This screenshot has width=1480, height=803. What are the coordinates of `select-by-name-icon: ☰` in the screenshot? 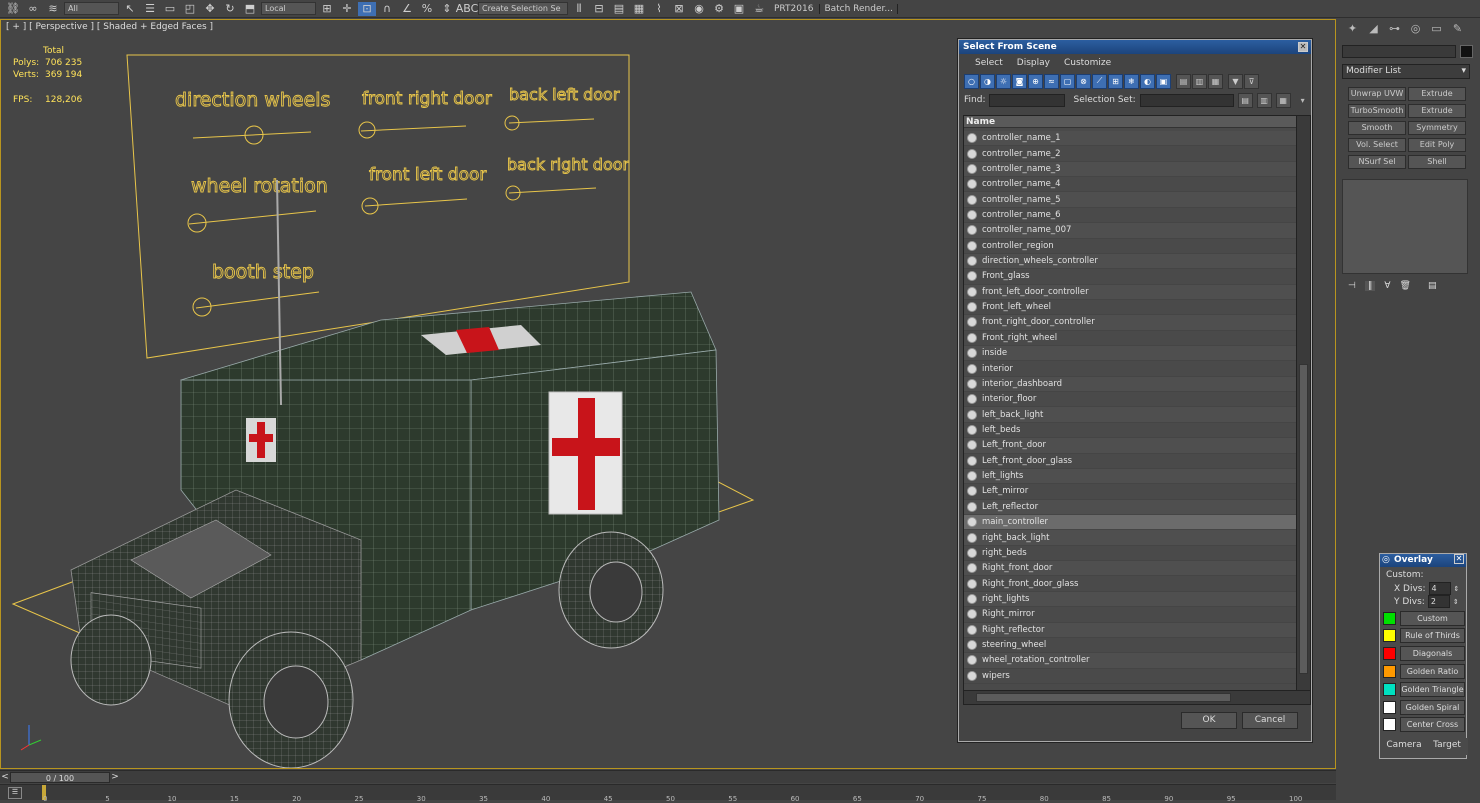 It's located at (150, 9).